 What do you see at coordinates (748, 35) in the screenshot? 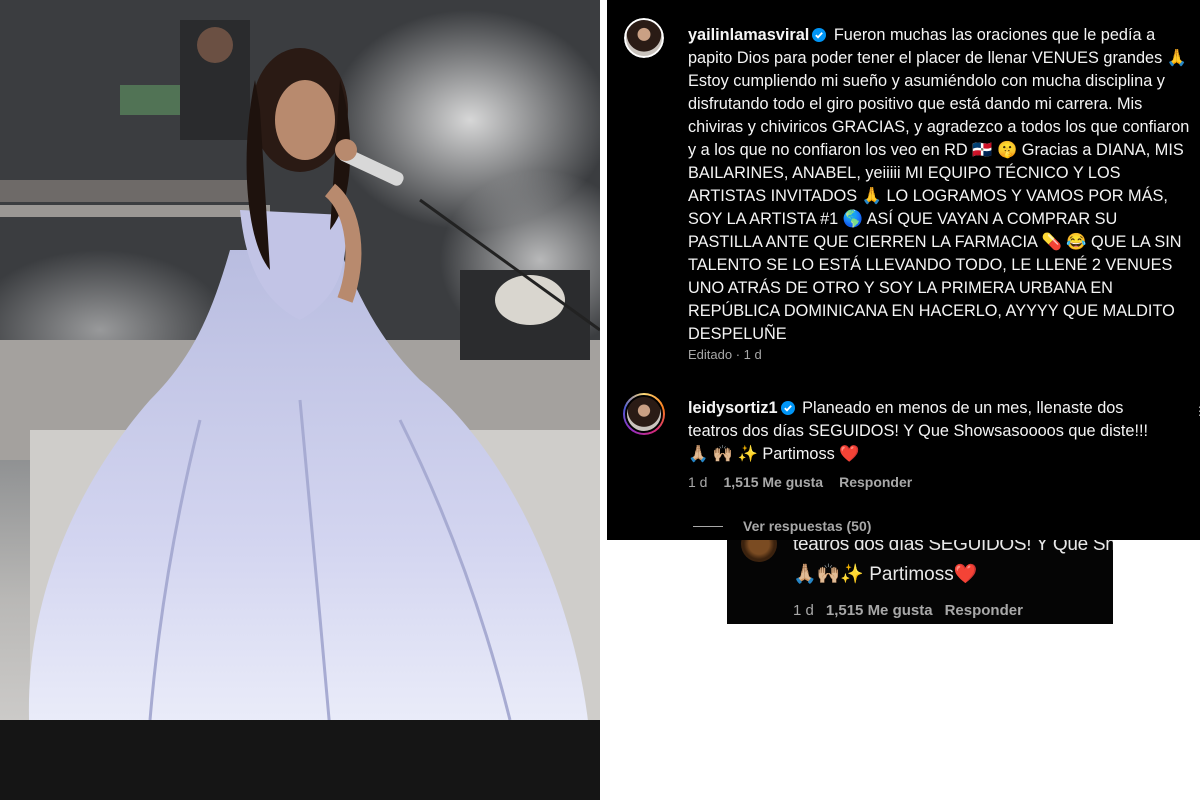
I see `post-author-username: yailinlamasviral` at bounding box center [748, 35].